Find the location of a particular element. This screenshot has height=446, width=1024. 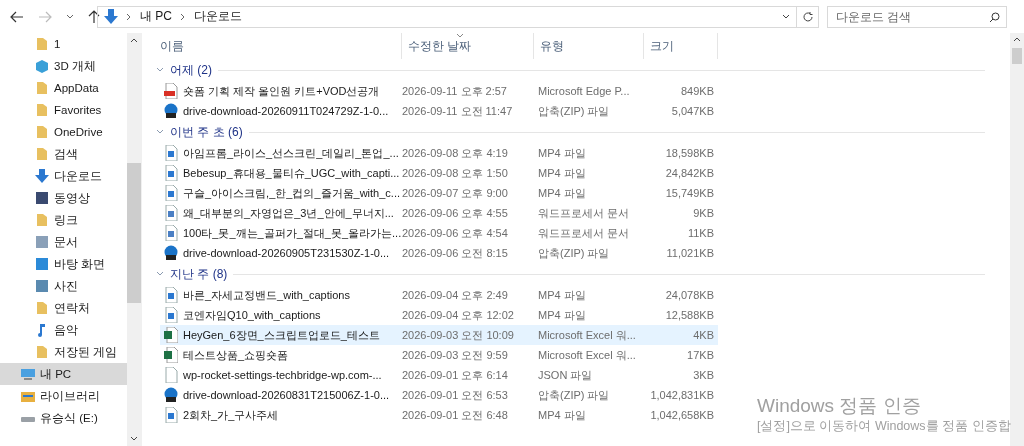

size-cell-text: 9KB is located at coordinates (703, 213).